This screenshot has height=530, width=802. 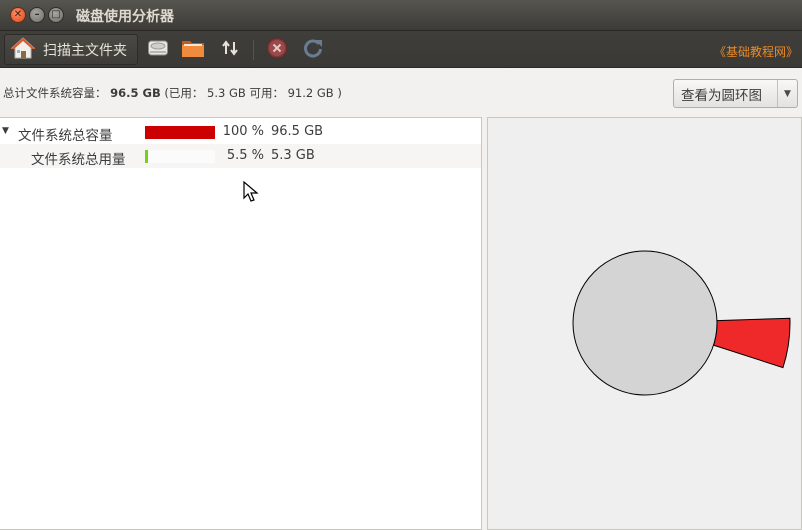 What do you see at coordinates (401, 15) in the screenshot?
I see `title-bar: ✕ – □ 磁盘使用分析器` at bounding box center [401, 15].